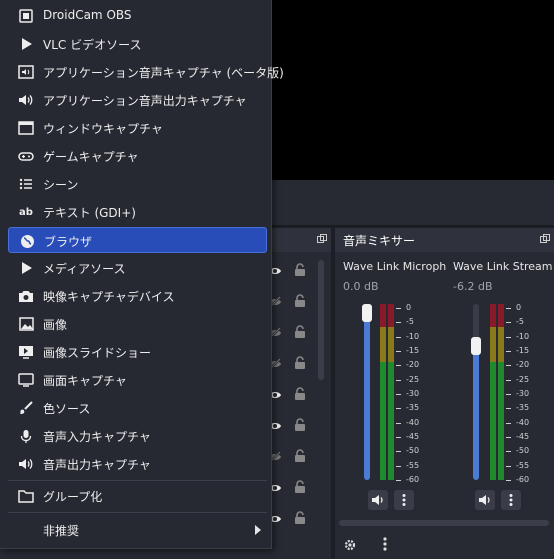 The width and height of the screenshot is (554, 559). I want to click on menu-item-label: ゲームキャプチャ, so click(91, 157).